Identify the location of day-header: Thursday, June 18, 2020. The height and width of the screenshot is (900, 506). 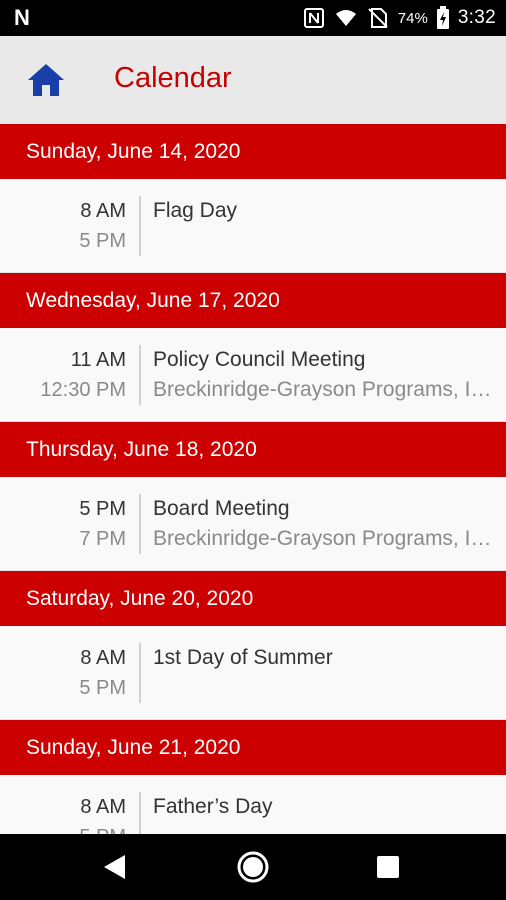
(253, 449).